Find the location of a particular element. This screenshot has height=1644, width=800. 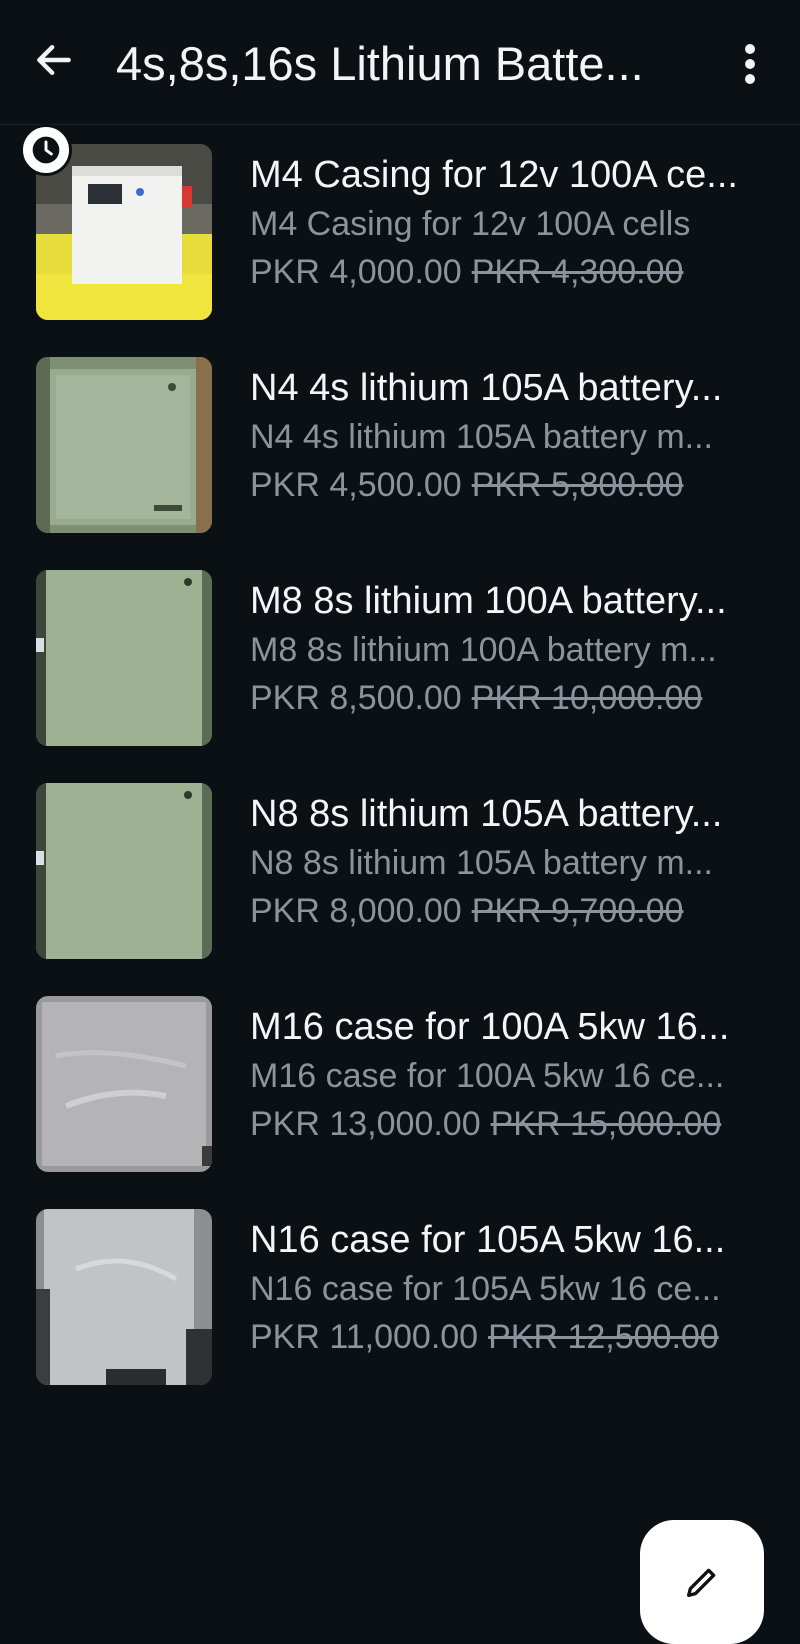

product-prices: PKR 8,000.00 PKR 9,700.00 is located at coordinates (505, 911).